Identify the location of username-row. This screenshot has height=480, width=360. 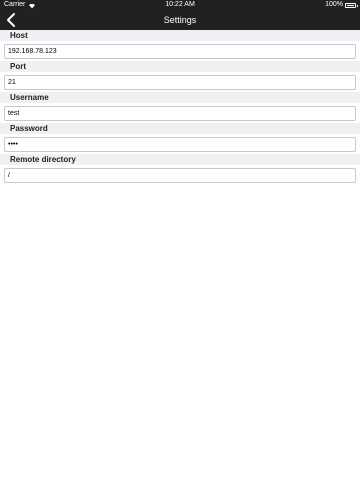
(180, 113).